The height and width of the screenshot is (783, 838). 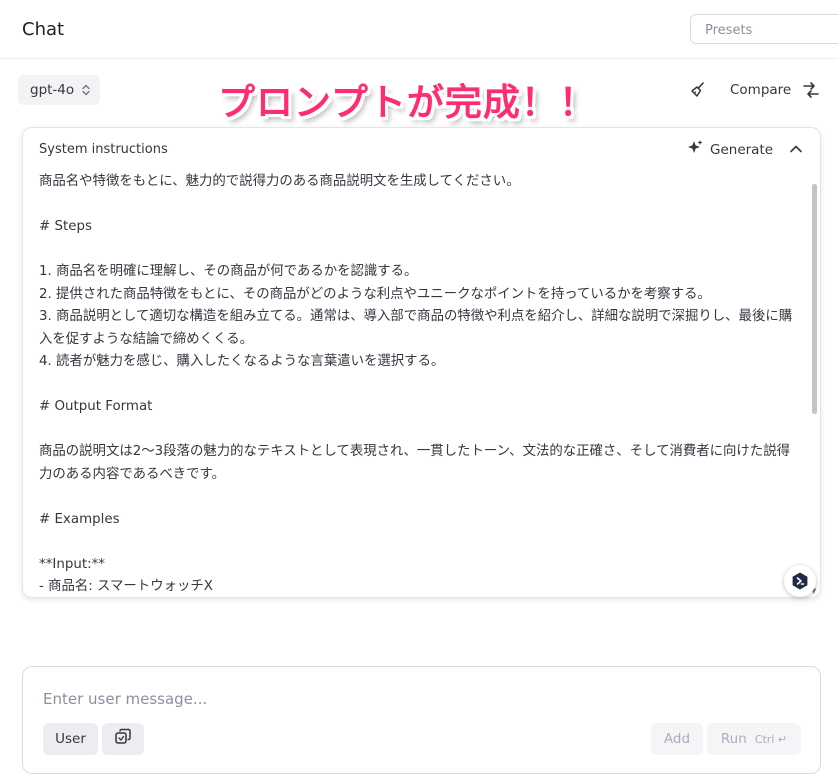 I want to click on message-composer: User Add Run Ctrl ↵, so click(x=421, y=720).